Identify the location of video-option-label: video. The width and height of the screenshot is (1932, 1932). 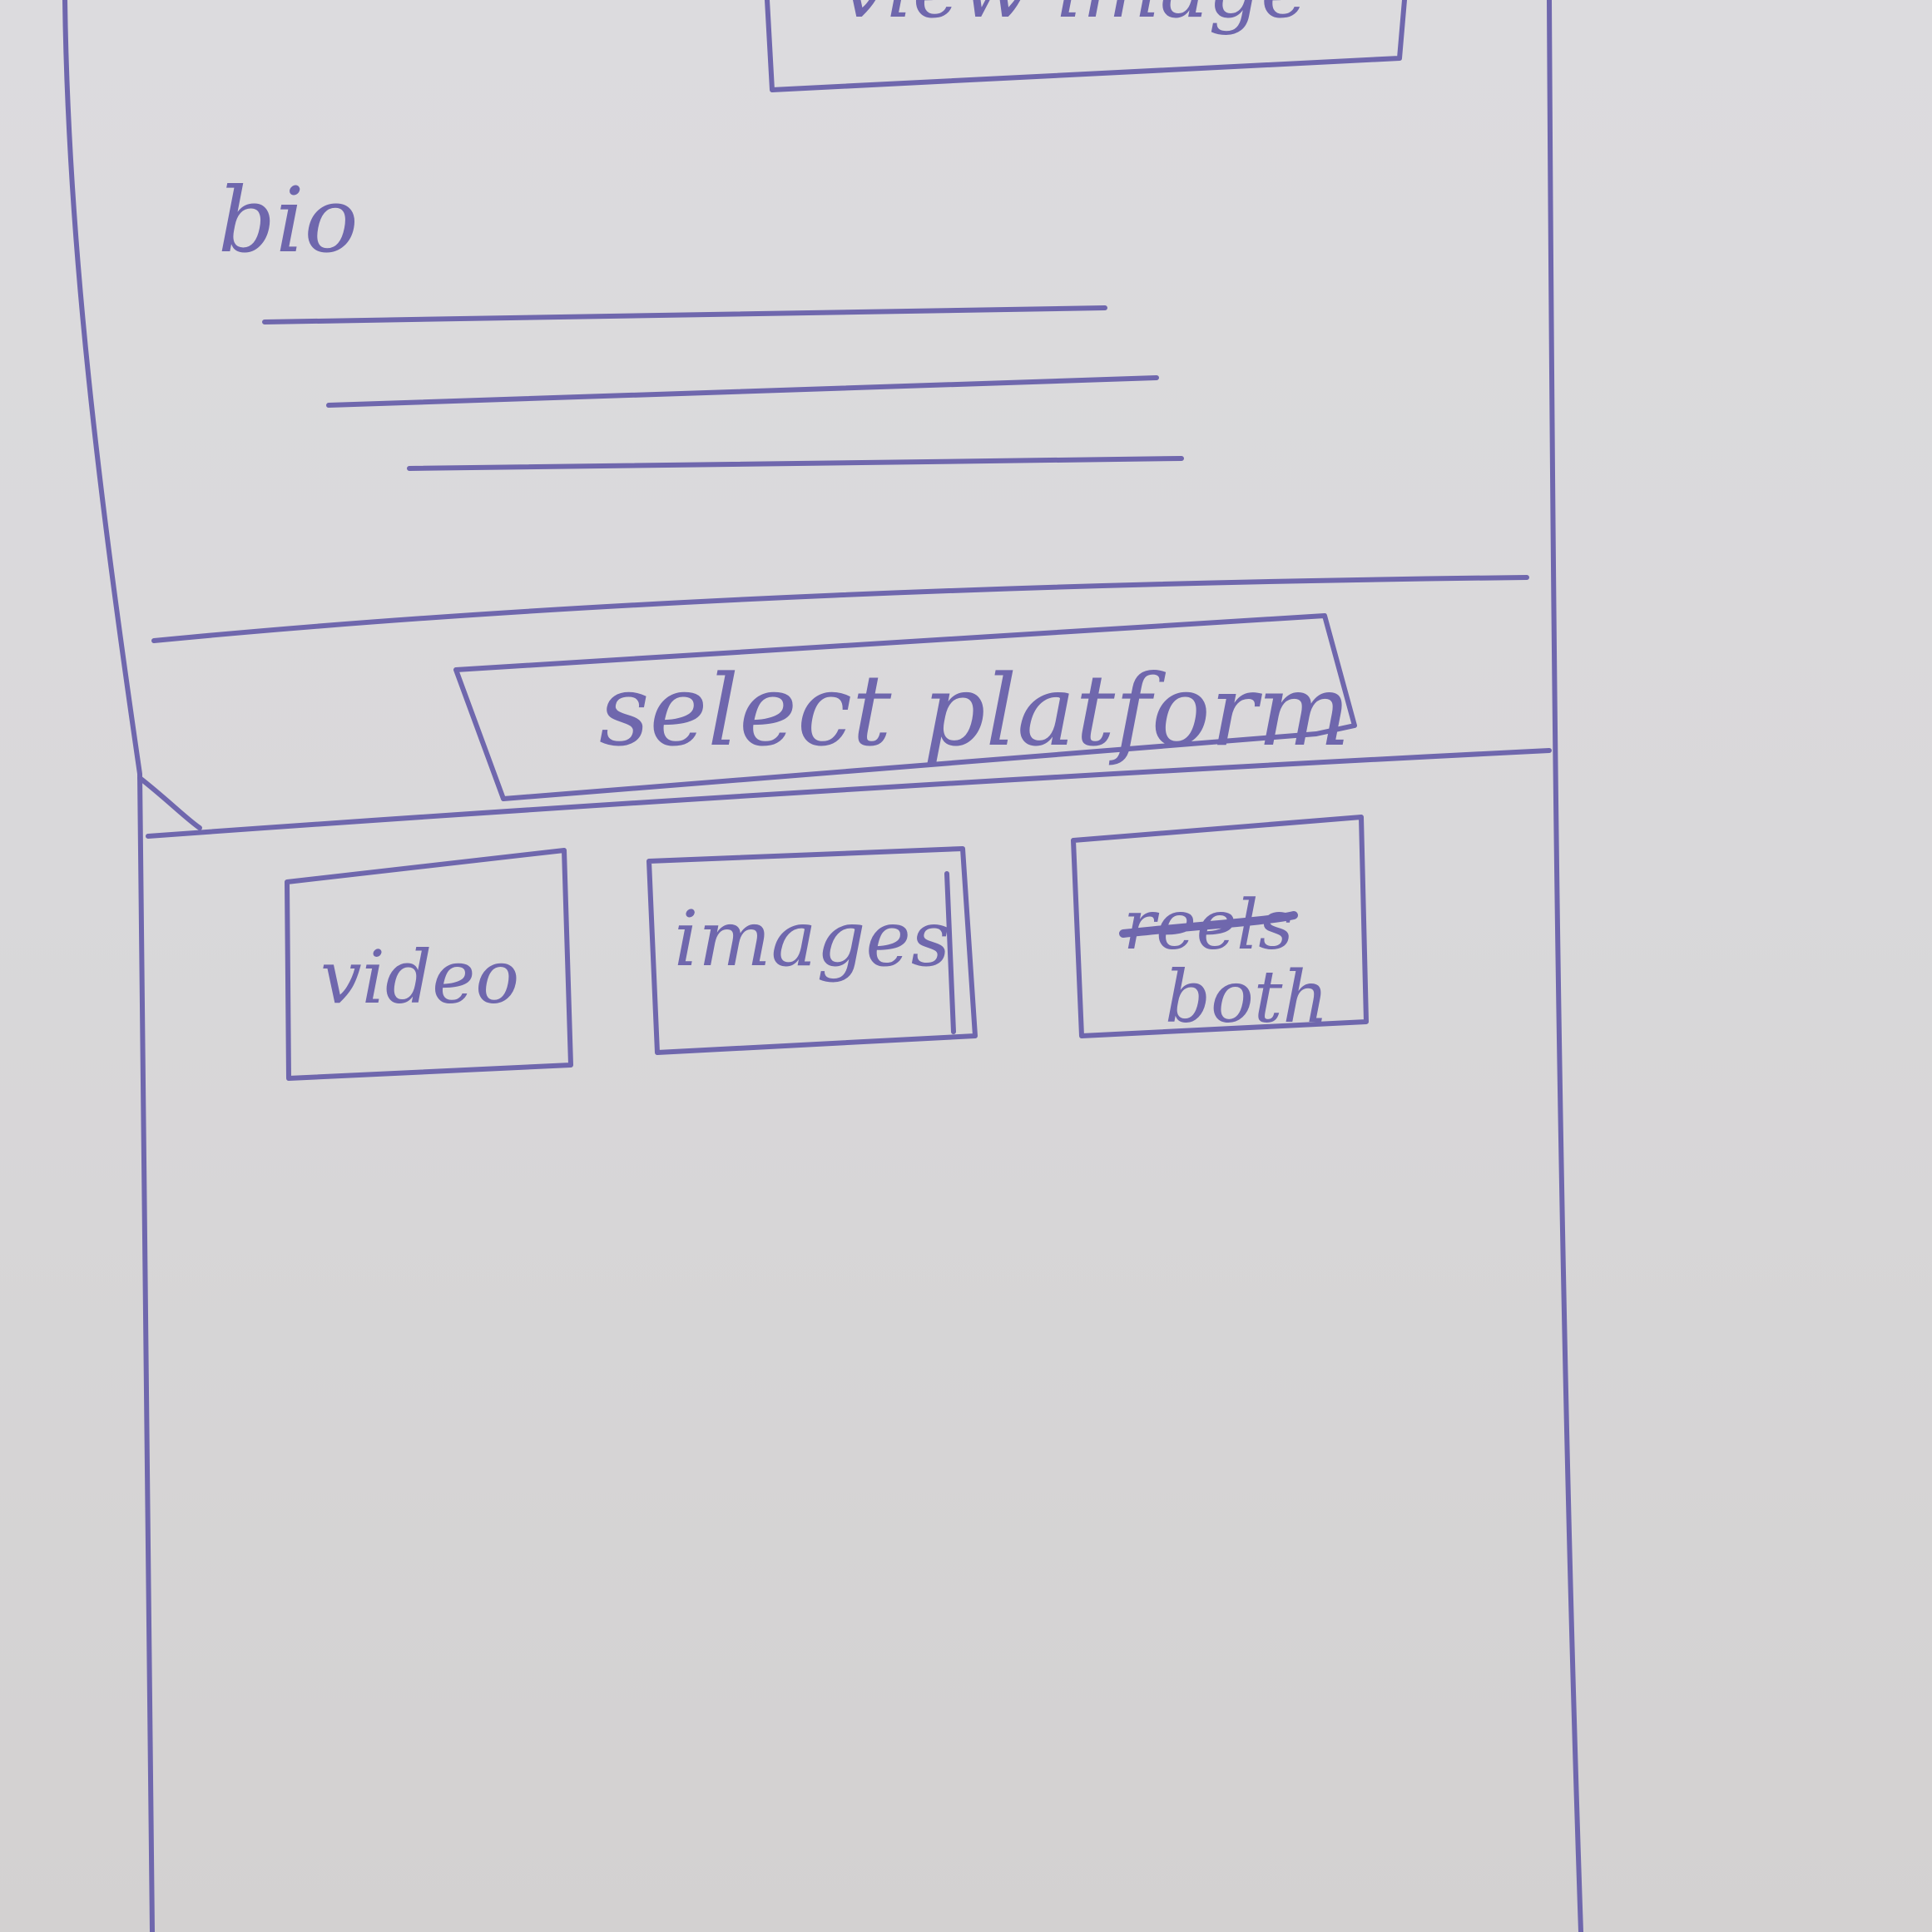
(420, 977).